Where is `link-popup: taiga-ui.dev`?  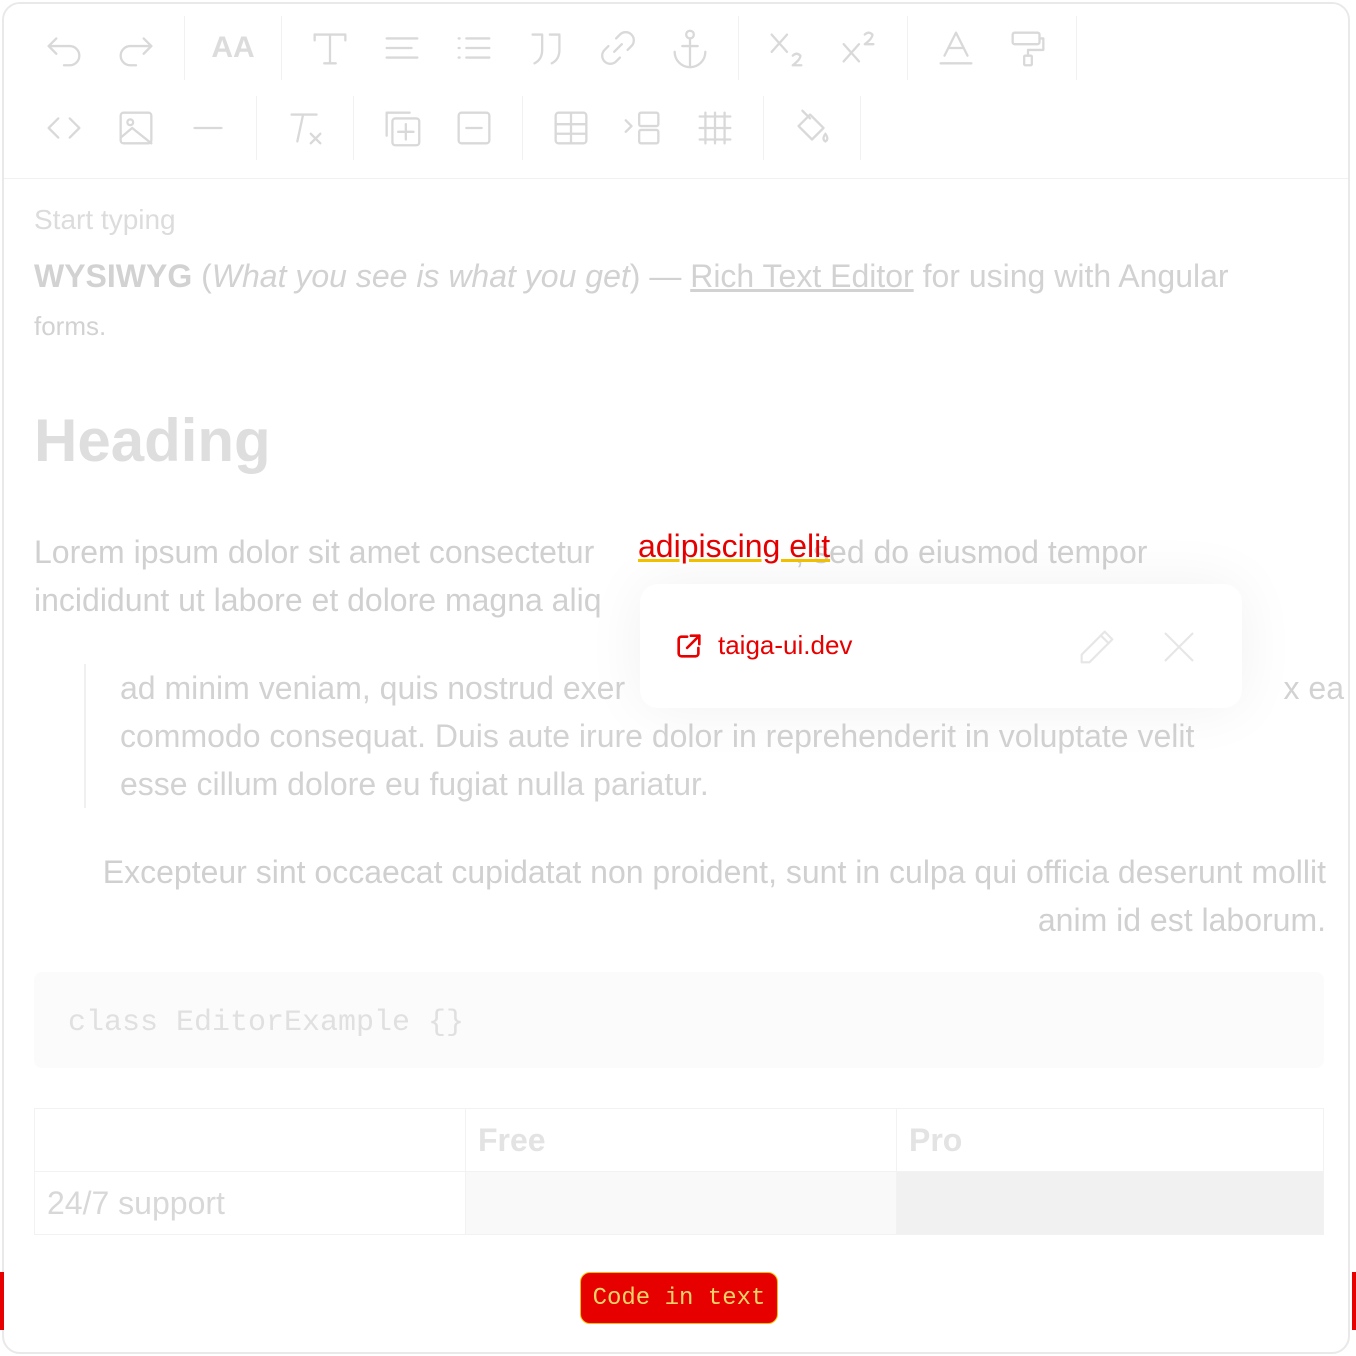
link-popup: taiga-ui.dev is located at coordinates (941, 646).